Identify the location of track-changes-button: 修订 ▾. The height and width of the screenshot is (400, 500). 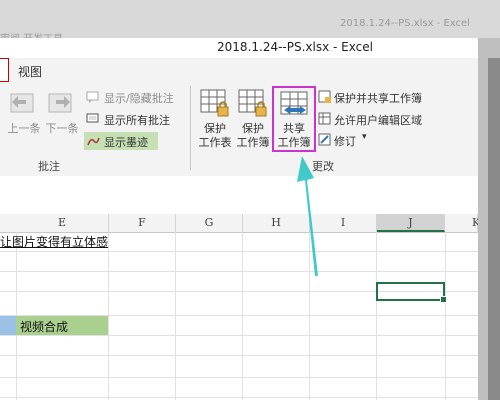
(348, 140).